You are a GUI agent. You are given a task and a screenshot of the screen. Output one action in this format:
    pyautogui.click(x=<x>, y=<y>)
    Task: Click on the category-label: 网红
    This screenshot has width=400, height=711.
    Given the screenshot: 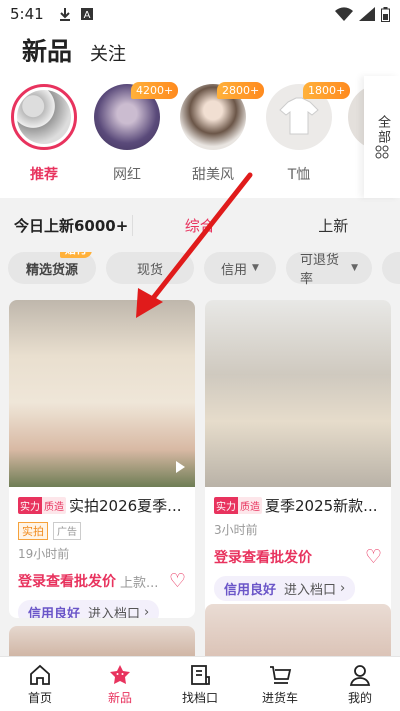 What is the action you would take?
    pyautogui.click(x=127, y=175)
    